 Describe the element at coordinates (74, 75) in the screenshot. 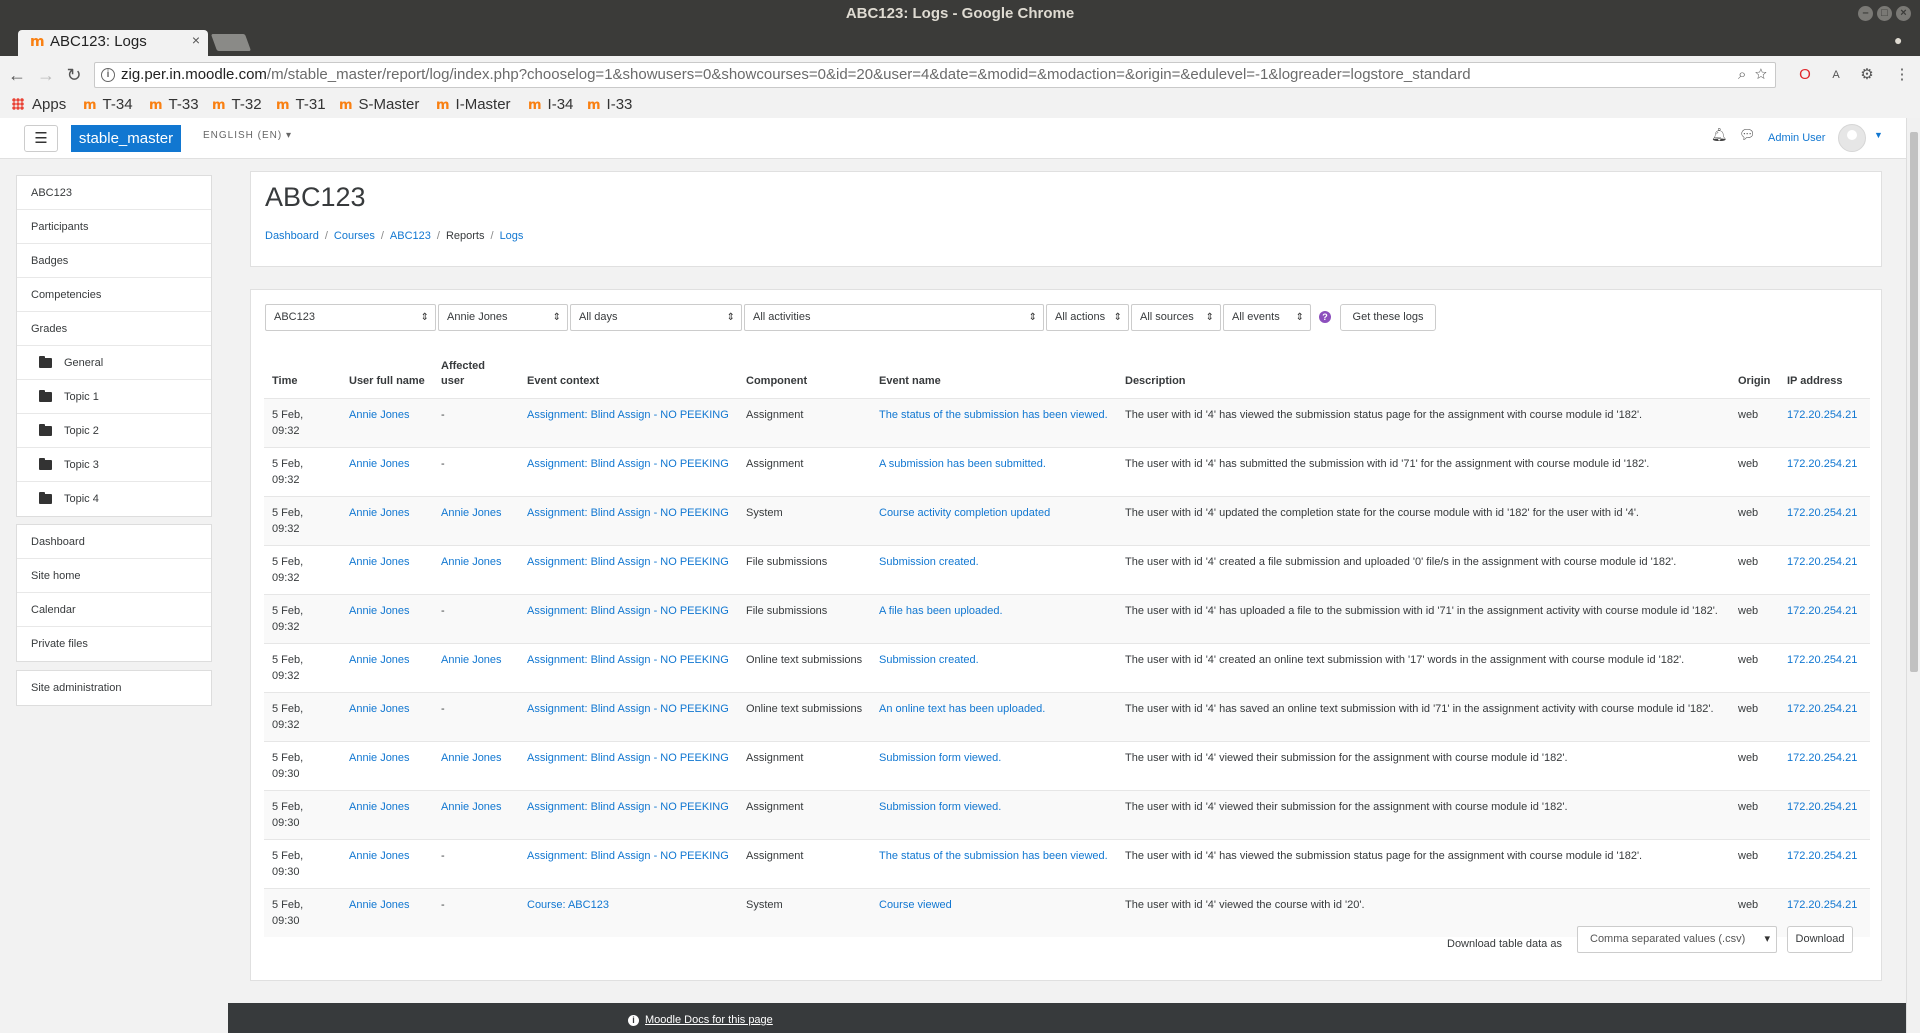

I see `reload-icon: ↻` at that location.